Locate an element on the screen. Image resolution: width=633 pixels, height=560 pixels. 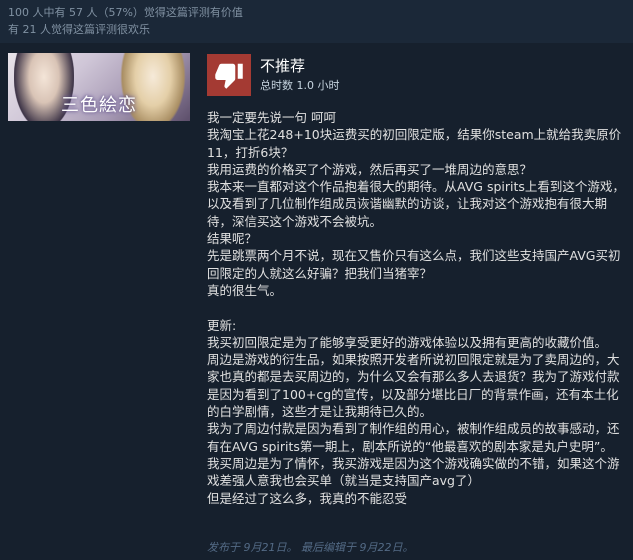
review-verdict: 不推荐 is located at coordinates (282, 66).